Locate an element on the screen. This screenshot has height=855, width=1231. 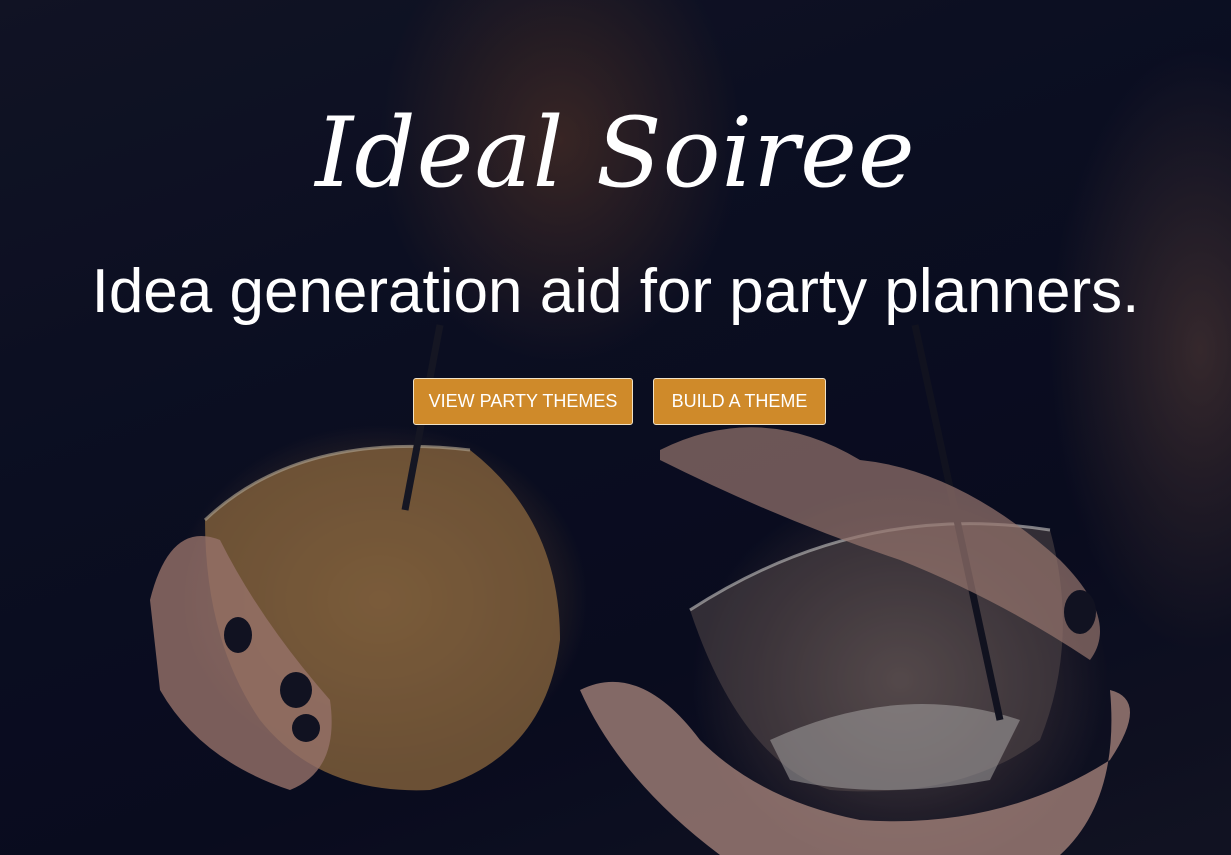
view-party-themes-button: VIEW PARTY THEMES is located at coordinates (523, 401).